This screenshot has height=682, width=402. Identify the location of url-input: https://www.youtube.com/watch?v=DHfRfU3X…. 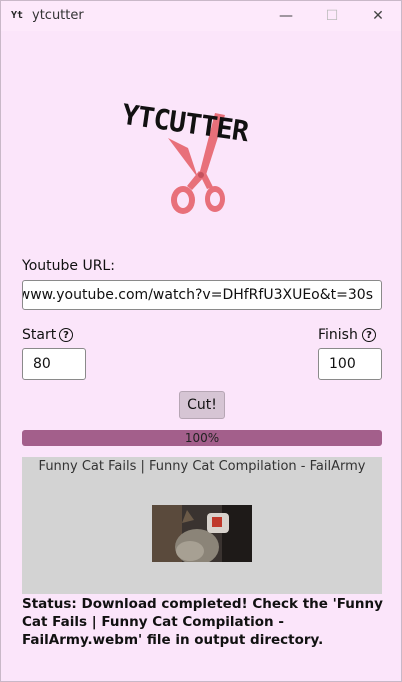
(202, 295).